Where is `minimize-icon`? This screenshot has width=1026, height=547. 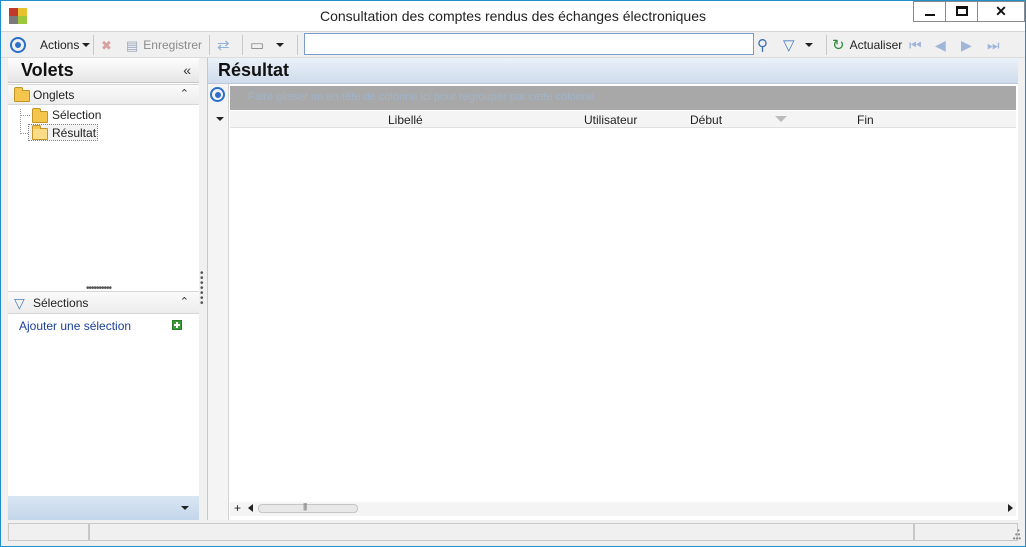
minimize-icon is located at coordinates (930, 15).